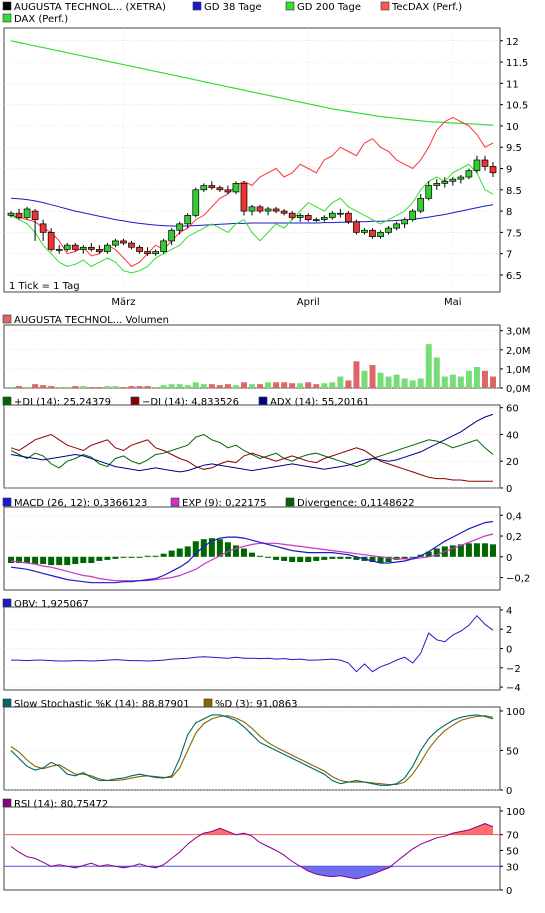 Image resolution: width=545 pixels, height=913 pixels. I want to click on y-tick-label: 9, so click(509, 170).